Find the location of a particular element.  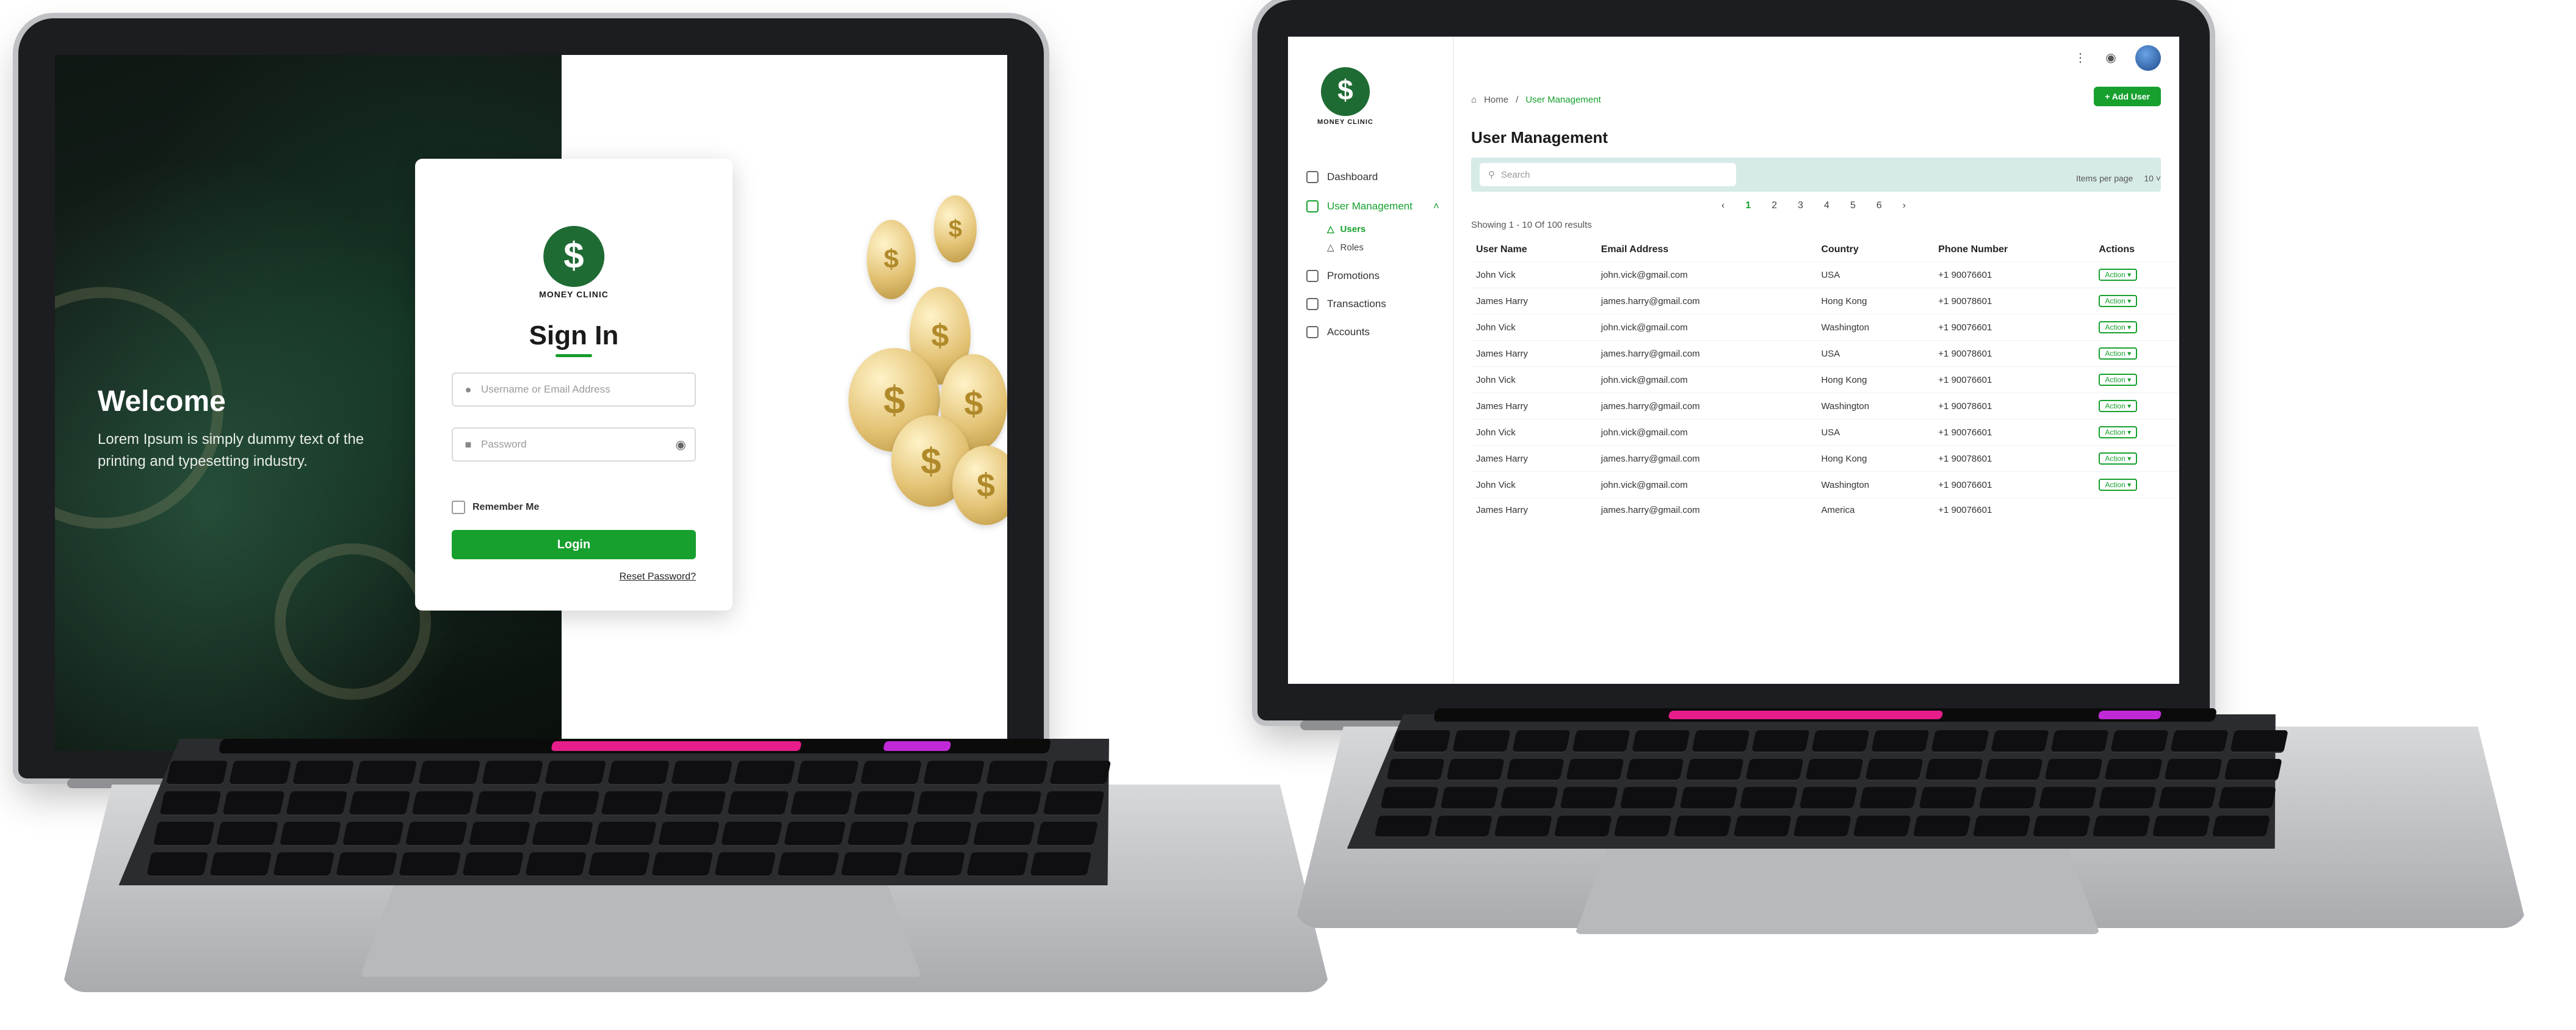

pagination-page: 5 is located at coordinates (1853, 206).